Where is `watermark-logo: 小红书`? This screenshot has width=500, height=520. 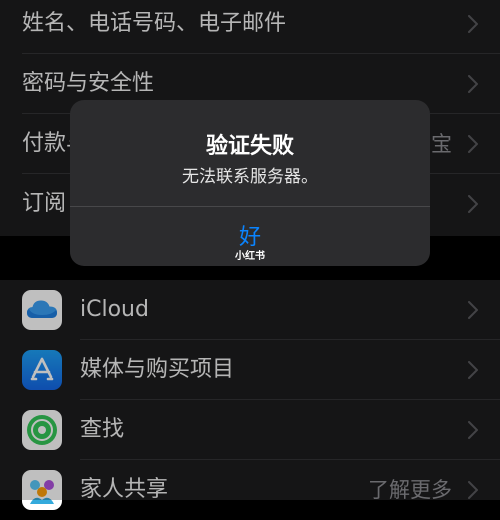
watermark-logo: 小红书 is located at coordinates (250, 256).